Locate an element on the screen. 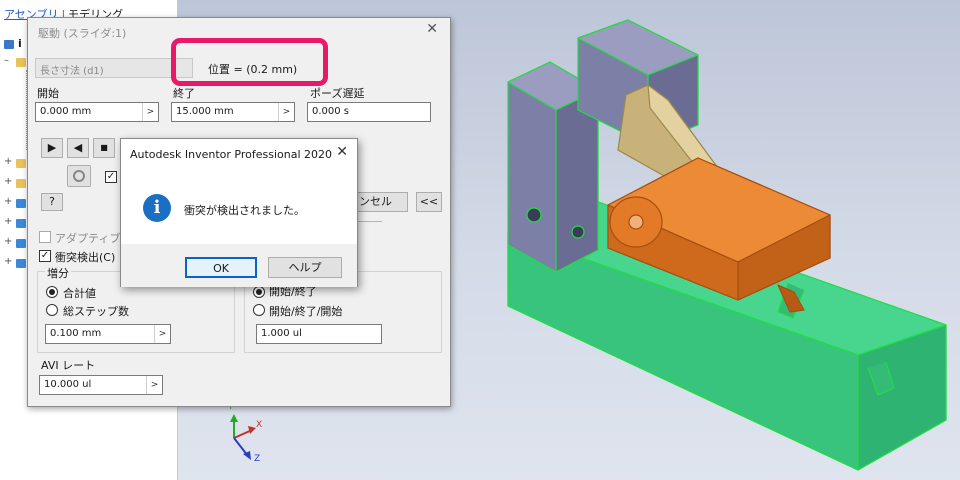  option-checkbox: ✓ is located at coordinates (111, 177).